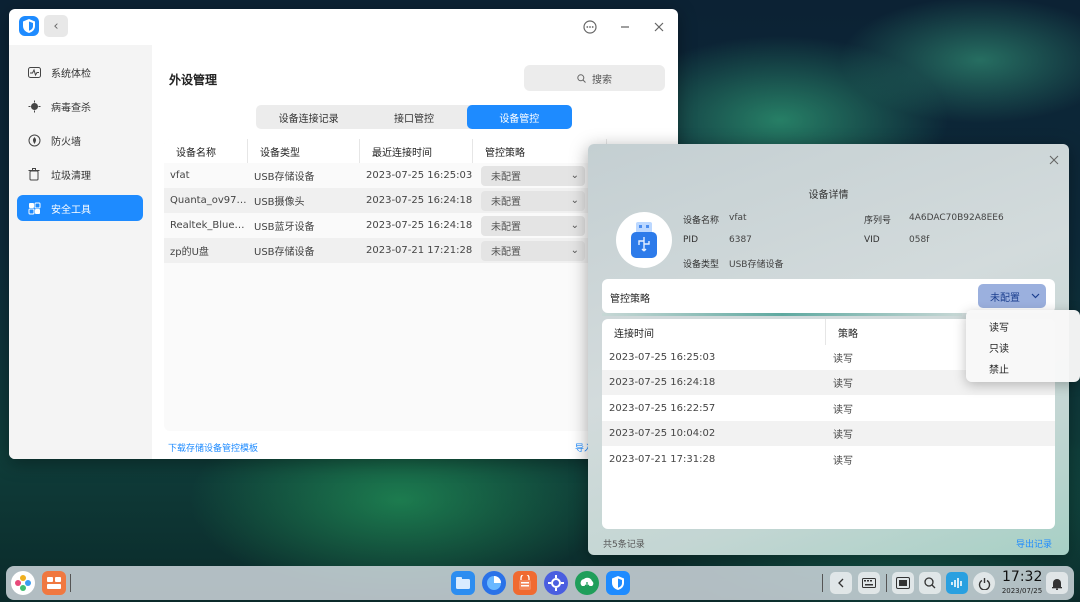  What do you see at coordinates (180, 175) in the screenshot?
I see `device-name: vfat` at bounding box center [180, 175].